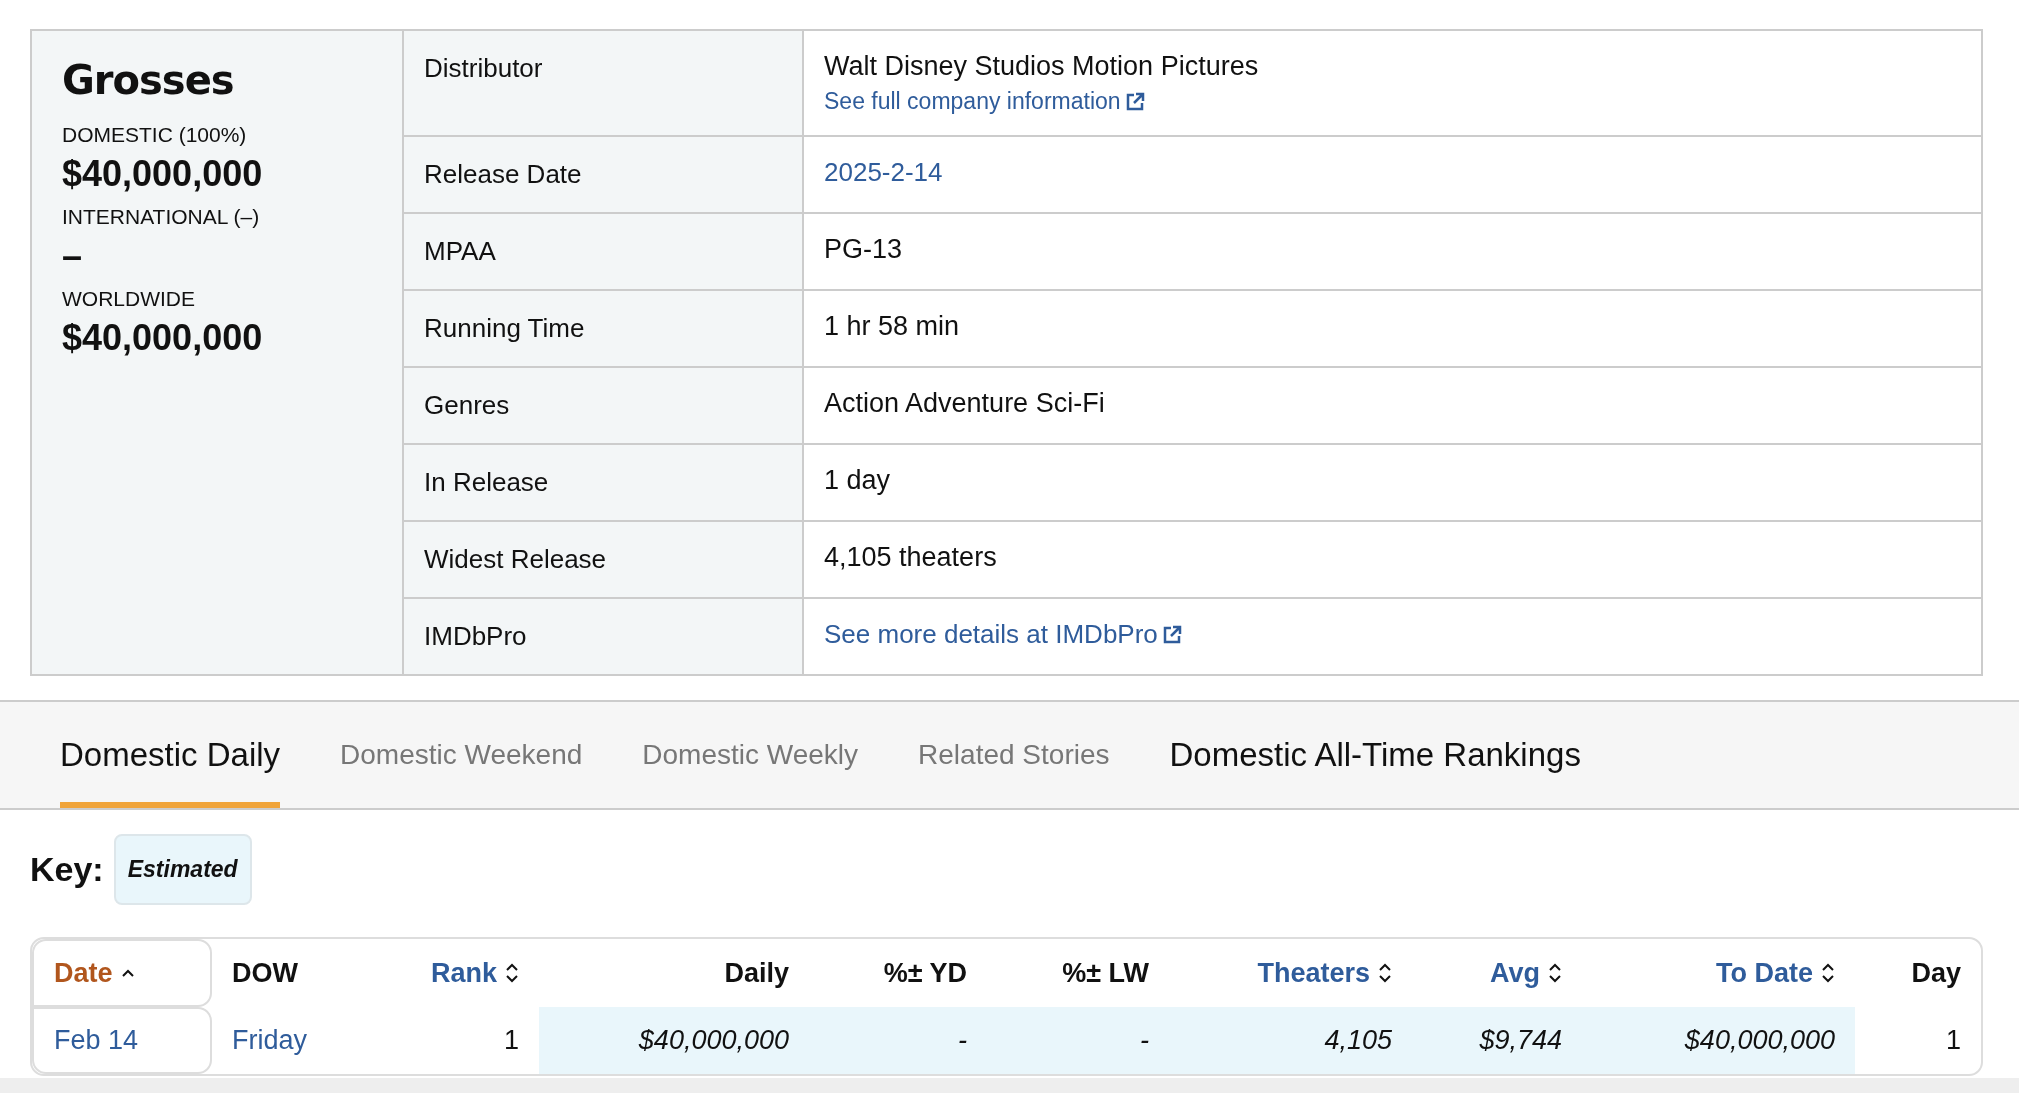 The height and width of the screenshot is (1093, 2019). Describe the element at coordinates (161, 217) in the screenshot. I see `gross-label: INTERNATIONAL (–)` at that location.